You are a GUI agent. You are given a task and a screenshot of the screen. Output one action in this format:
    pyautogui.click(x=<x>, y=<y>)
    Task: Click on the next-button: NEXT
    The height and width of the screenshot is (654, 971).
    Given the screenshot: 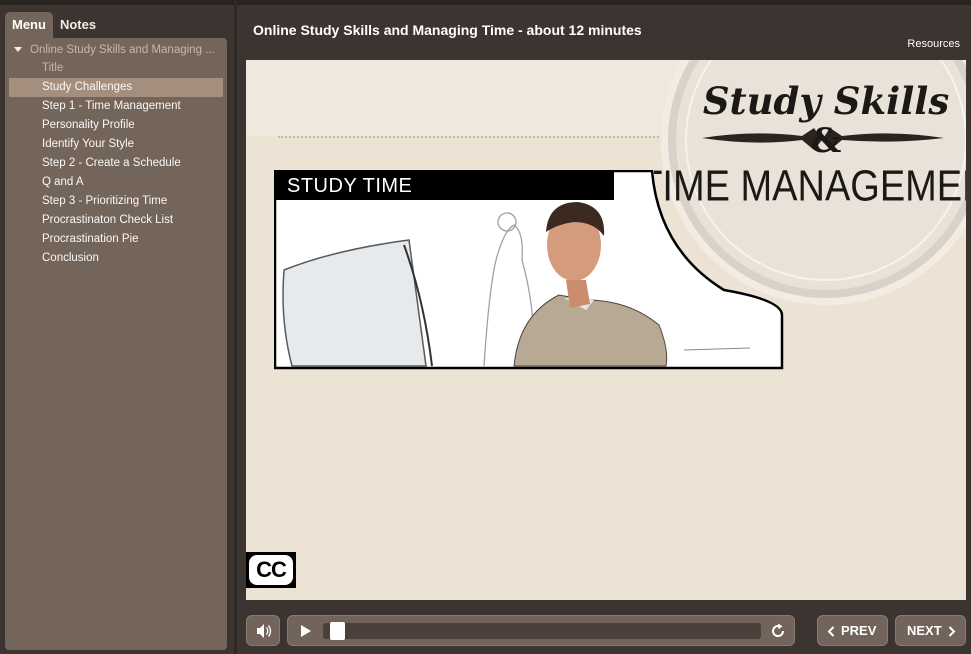 What is the action you would take?
    pyautogui.click(x=930, y=630)
    